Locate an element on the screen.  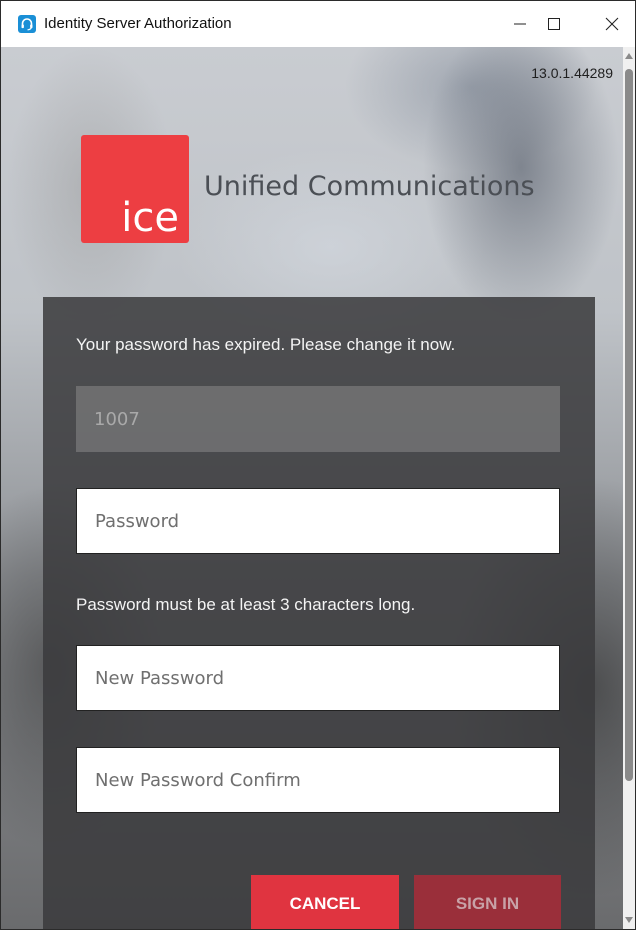
brand-name: Unified Communications is located at coordinates (369, 186).